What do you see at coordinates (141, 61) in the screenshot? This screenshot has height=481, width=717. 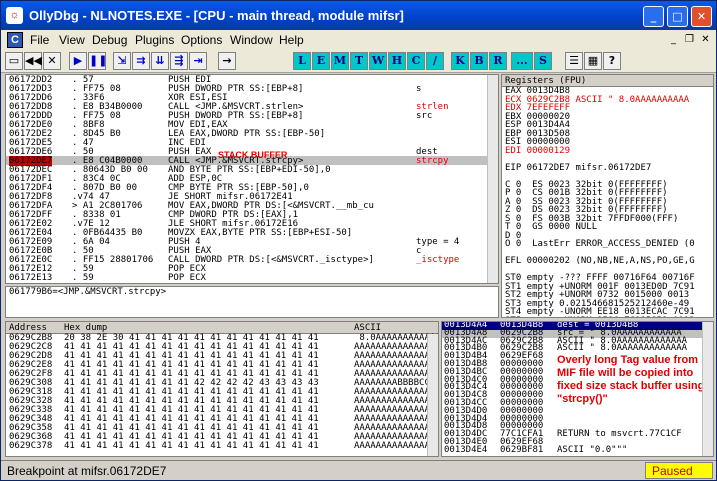 I see `step-over-icon: ⇉` at bounding box center [141, 61].